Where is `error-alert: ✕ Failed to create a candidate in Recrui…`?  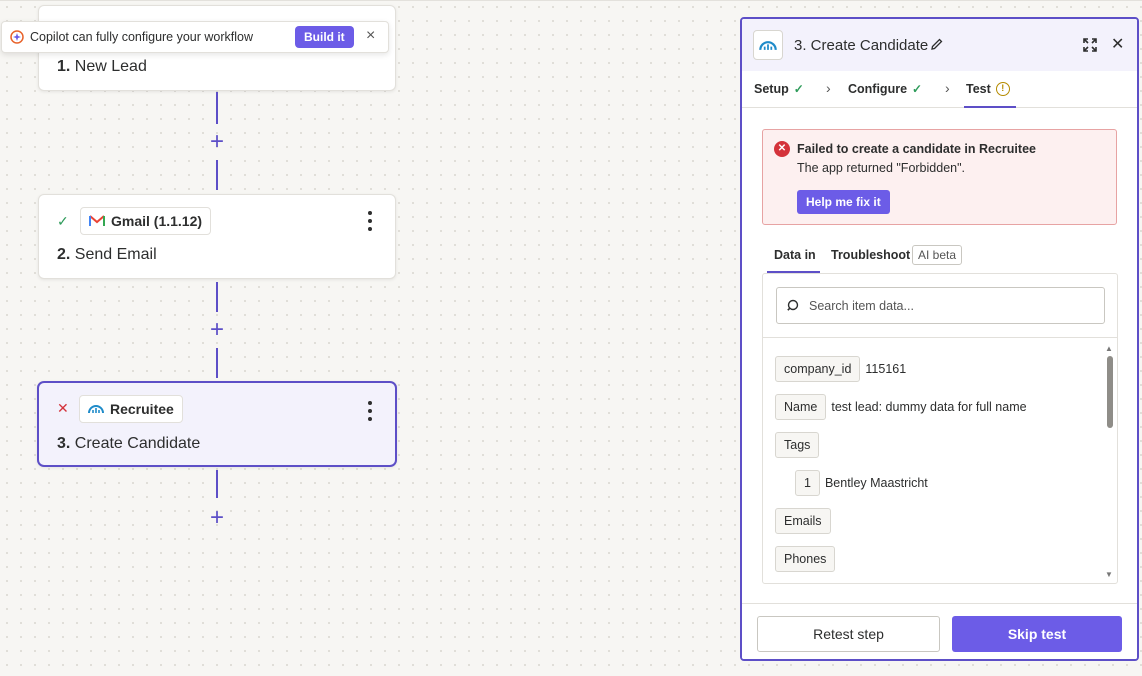 error-alert: ✕ Failed to create a candidate in Recrui… is located at coordinates (939, 177).